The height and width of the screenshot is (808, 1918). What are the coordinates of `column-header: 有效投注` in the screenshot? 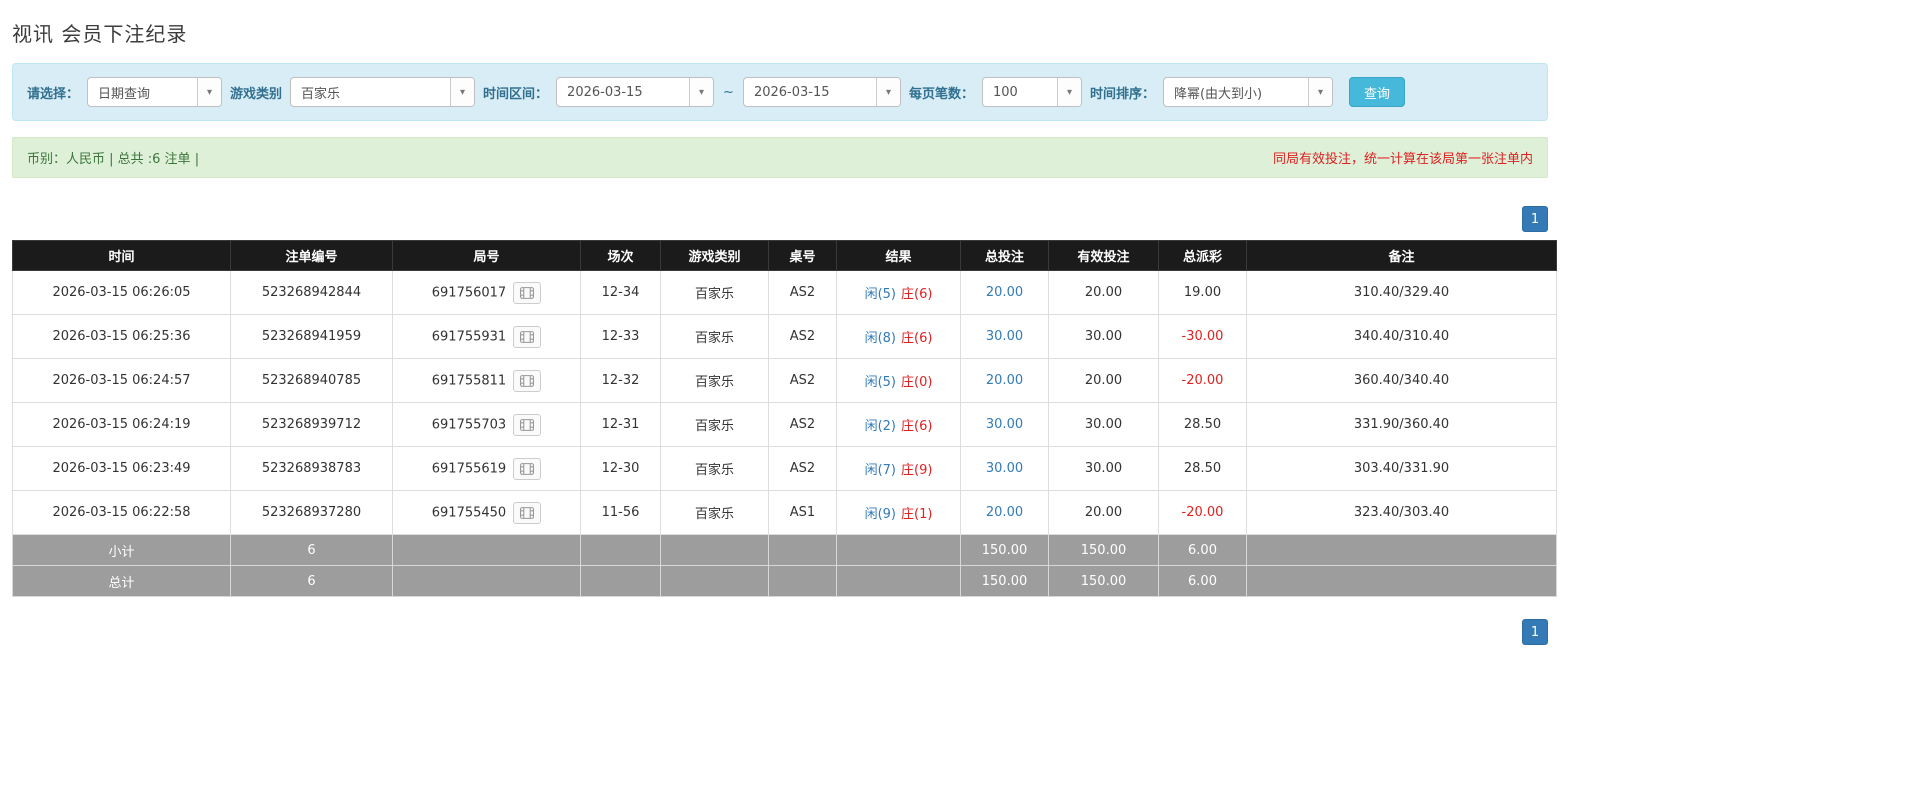 It's located at (1103, 255).